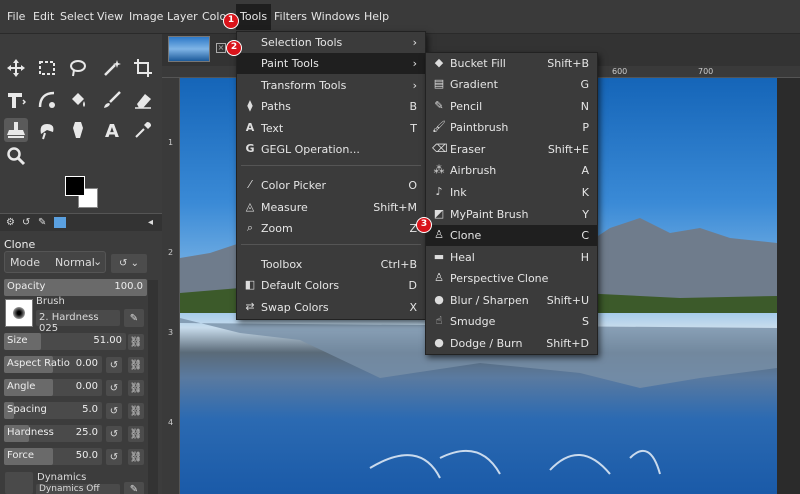  What do you see at coordinates (331, 307) in the screenshot?
I see `menu-item-swap-colors: ⇄ Swap Colors X` at bounding box center [331, 307].